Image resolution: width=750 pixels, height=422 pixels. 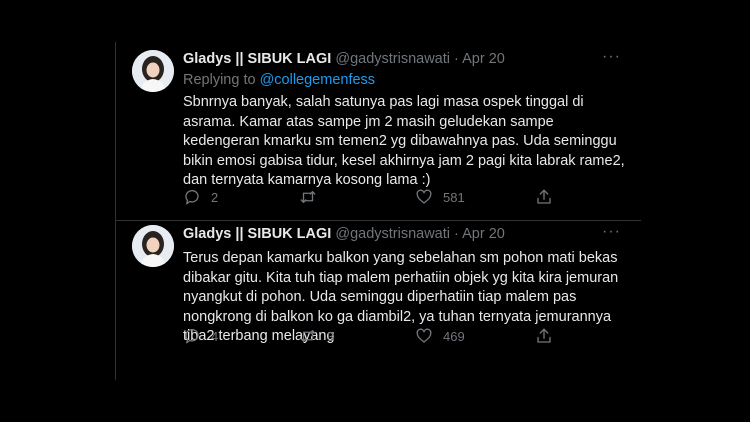 What do you see at coordinates (215, 336) in the screenshot?
I see `reply-count: 4` at bounding box center [215, 336].